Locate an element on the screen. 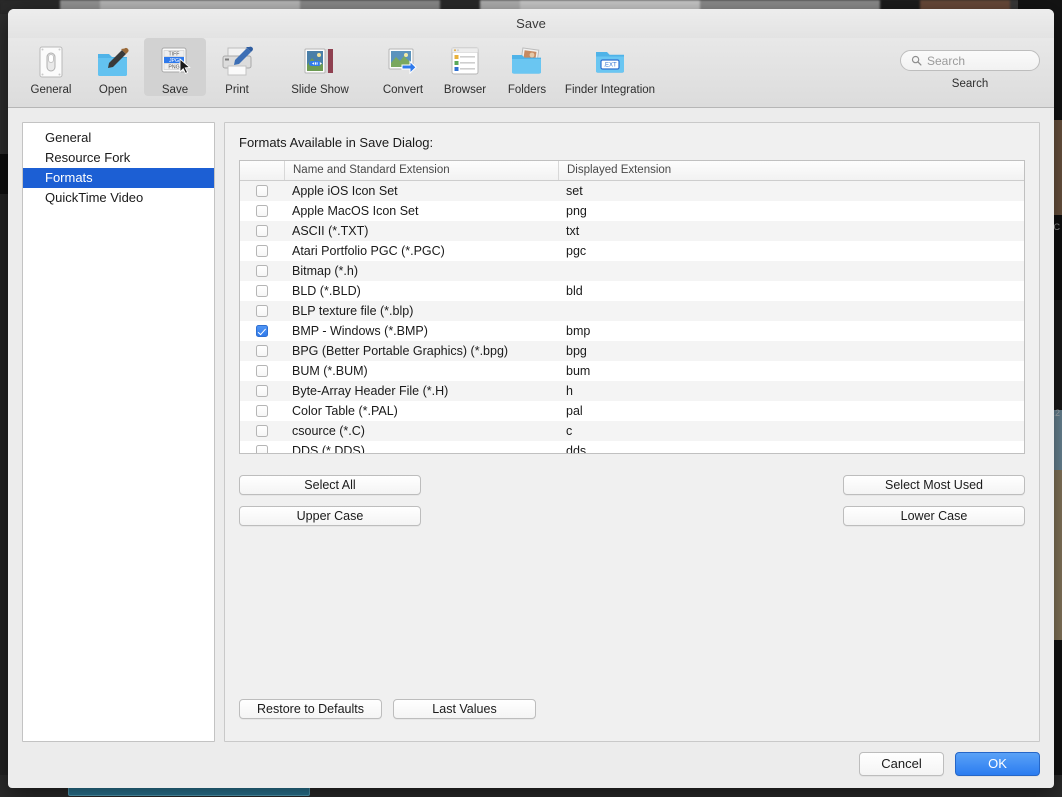 This screenshot has height=797, width=1062. column-header-extension: Displayed Extension is located at coordinates (791, 170).